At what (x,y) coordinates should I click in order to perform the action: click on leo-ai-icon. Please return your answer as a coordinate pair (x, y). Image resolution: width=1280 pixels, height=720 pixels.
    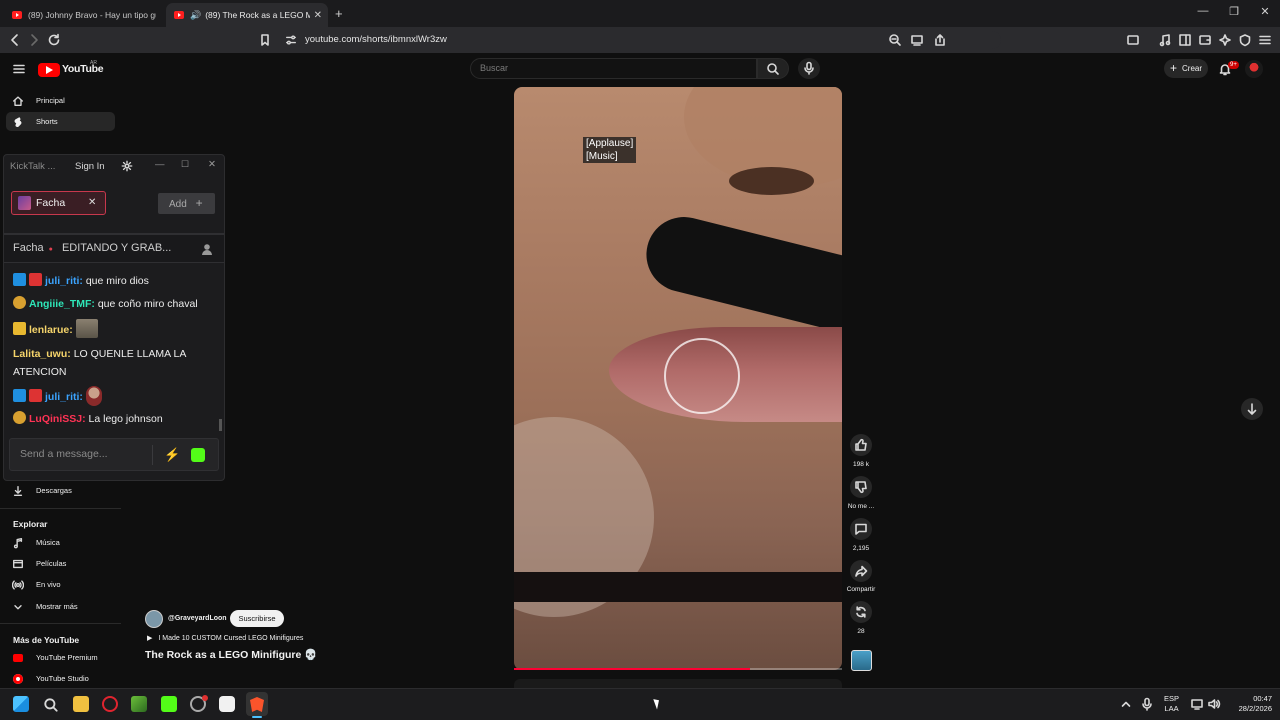
    Looking at the image, I should click on (1225, 40).